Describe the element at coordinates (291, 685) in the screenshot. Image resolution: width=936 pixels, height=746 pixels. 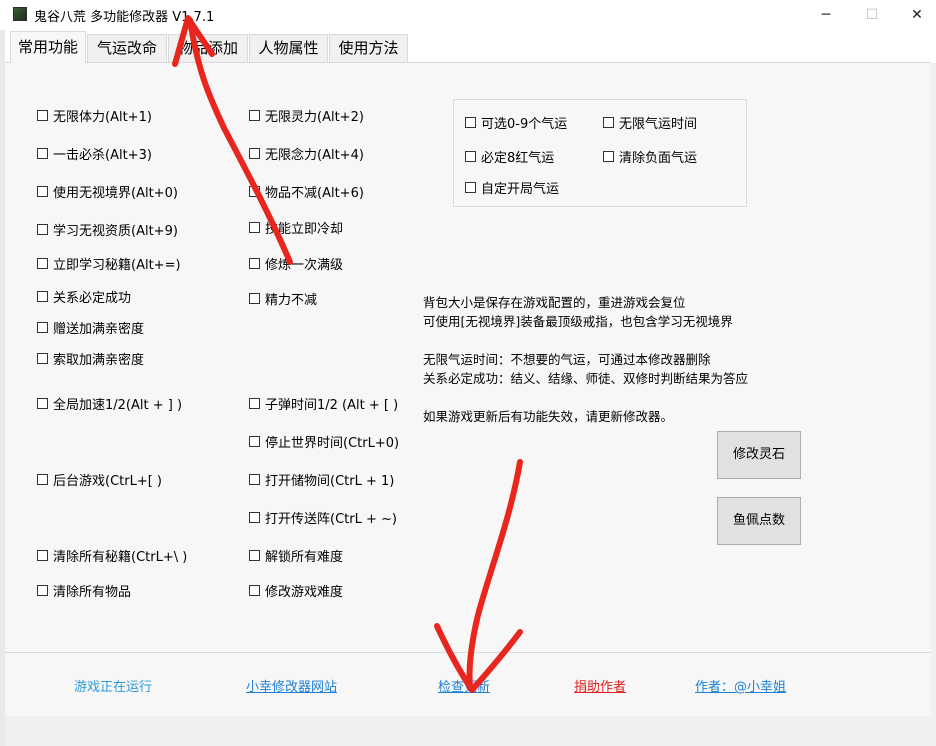
I see `website-link: 小幸修改器网站` at that location.